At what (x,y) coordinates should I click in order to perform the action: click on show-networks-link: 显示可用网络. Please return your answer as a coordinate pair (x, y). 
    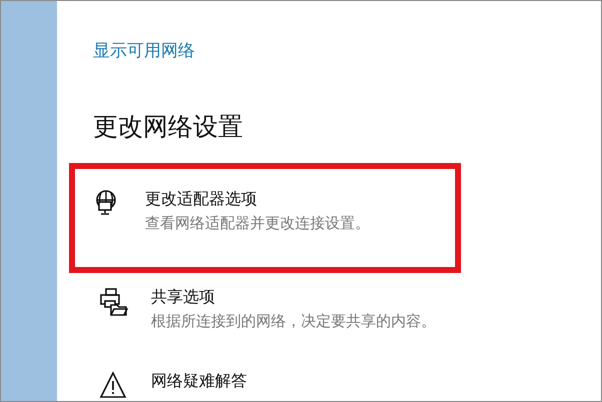
    Looking at the image, I should click on (144, 50).